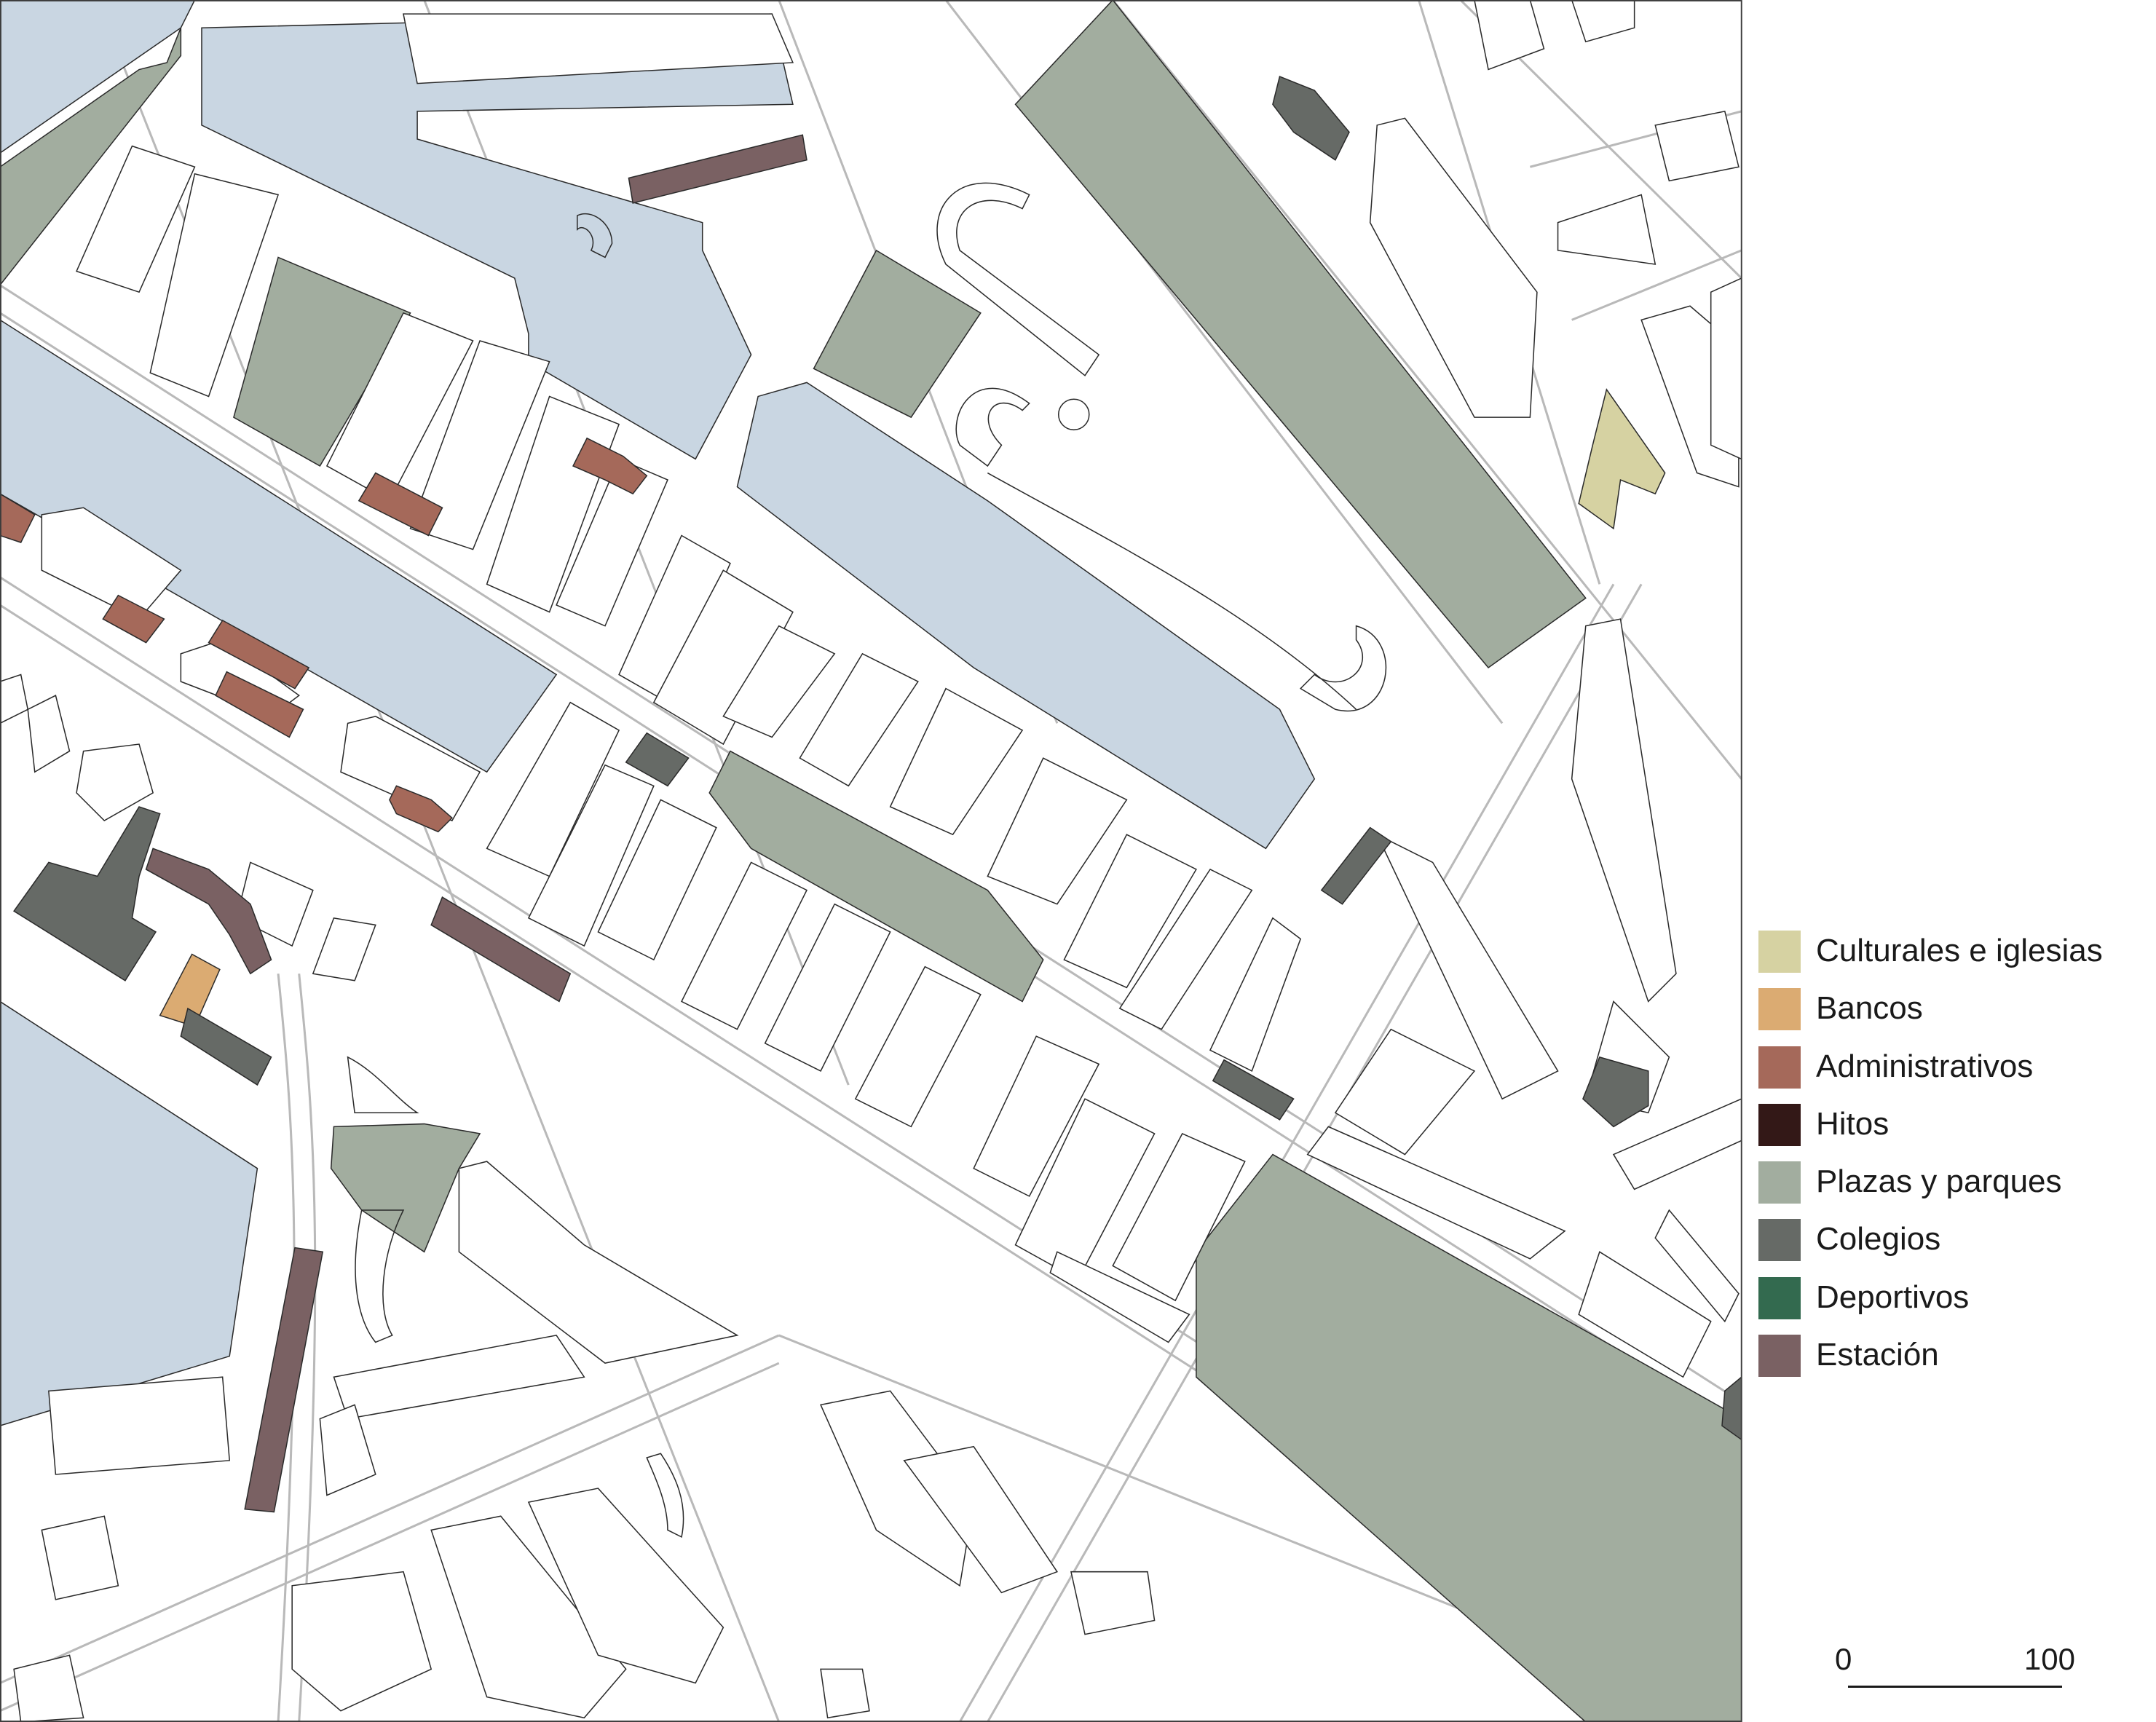 The image size is (2156, 1722). Describe the element at coordinates (1939, 1182) in the screenshot. I see `legend-label-parks: Plazas y parques` at that location.